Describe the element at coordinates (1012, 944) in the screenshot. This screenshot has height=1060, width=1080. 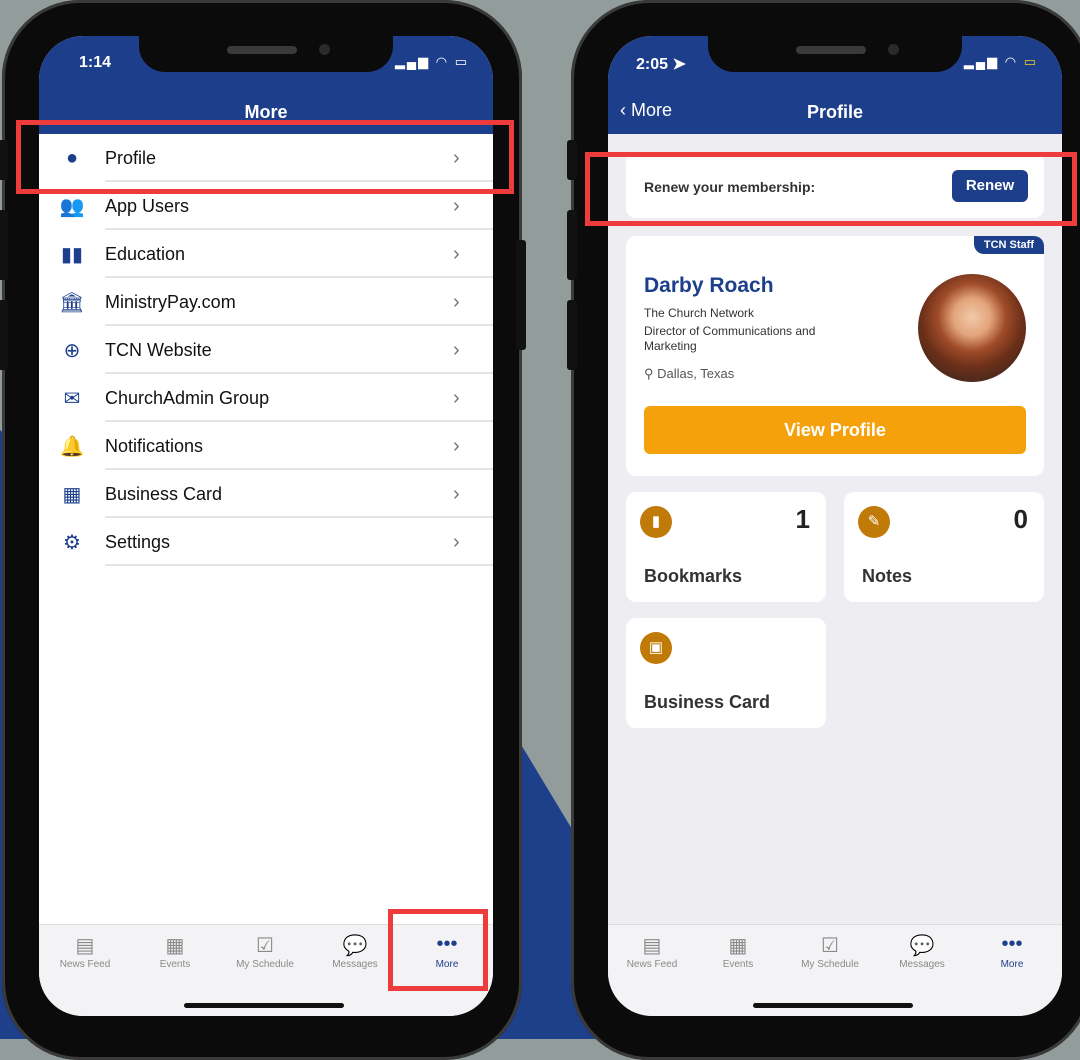
I see `more-dots-icon: •••` at that location.